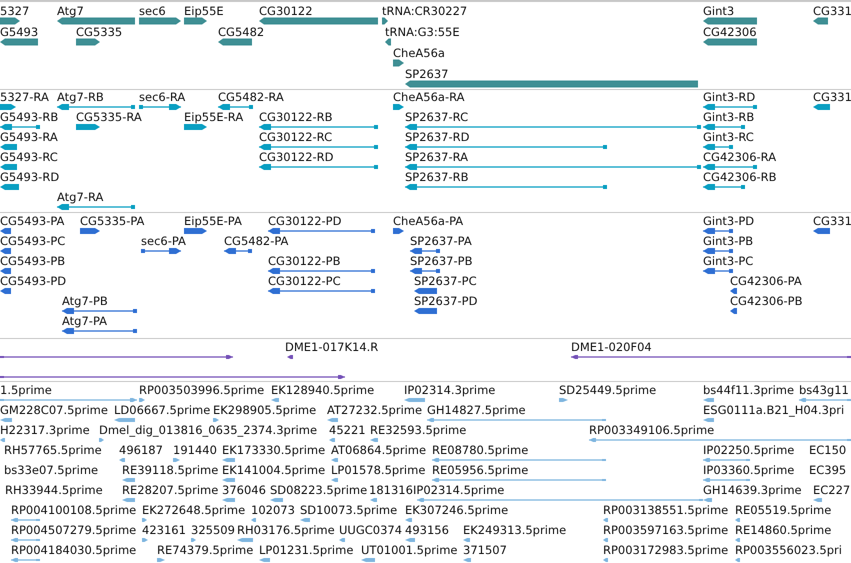 The image size is (851, 563). What do you see at coordinates (446, 301) in the screenshot?
I see `feature-label: SP2637-PD` at bounding box center [446, 301].